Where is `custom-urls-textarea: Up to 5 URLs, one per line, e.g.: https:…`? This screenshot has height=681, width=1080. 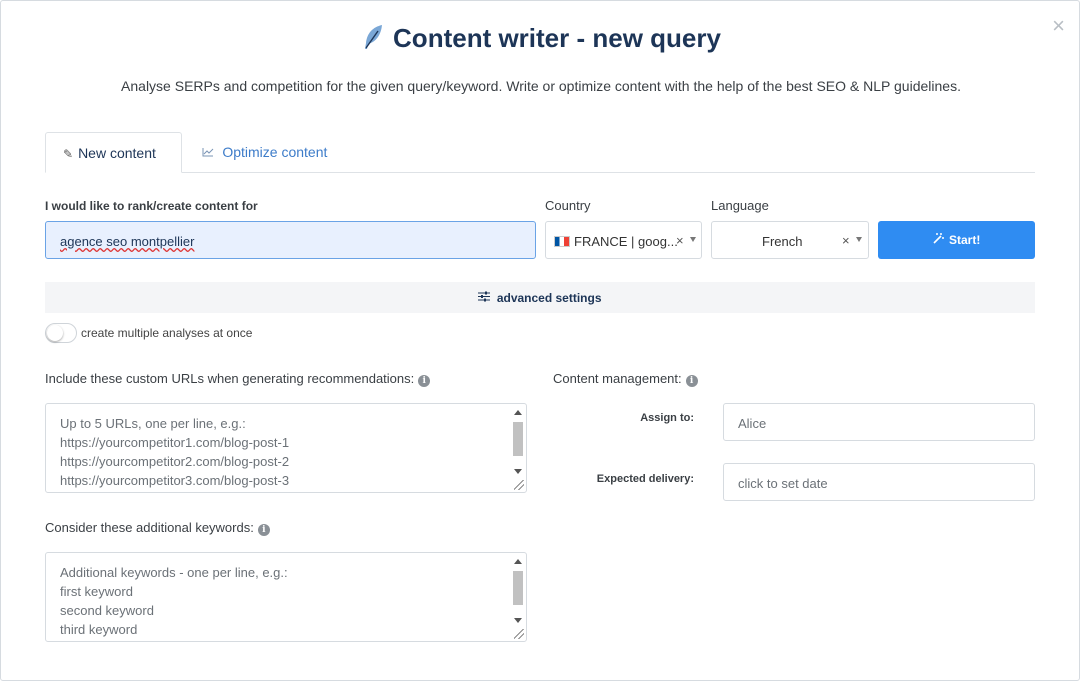 custom-urls-textarea: Up to 5 URLs, one per line, e.g.: https:… is located at coordinates (286, 448).